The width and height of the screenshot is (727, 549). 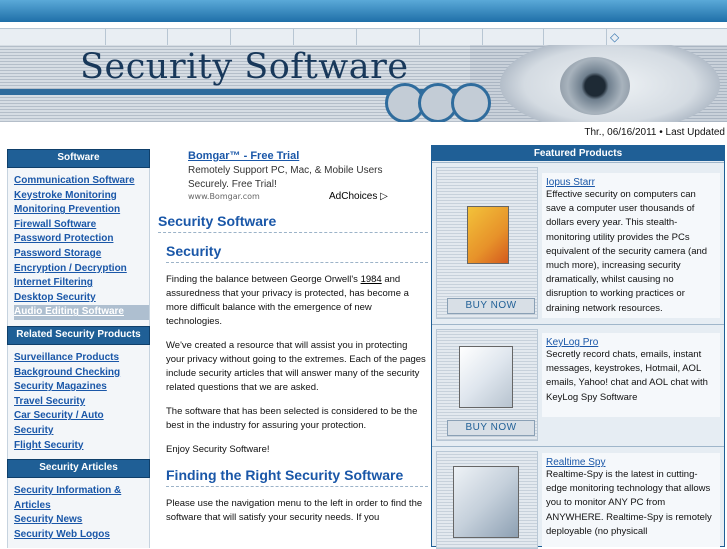 What do you see at coordinates (297, 477) in the screenshot?
I see `section-heading-finding: Finding the Right Security Software` at bounding box center [297, 477].